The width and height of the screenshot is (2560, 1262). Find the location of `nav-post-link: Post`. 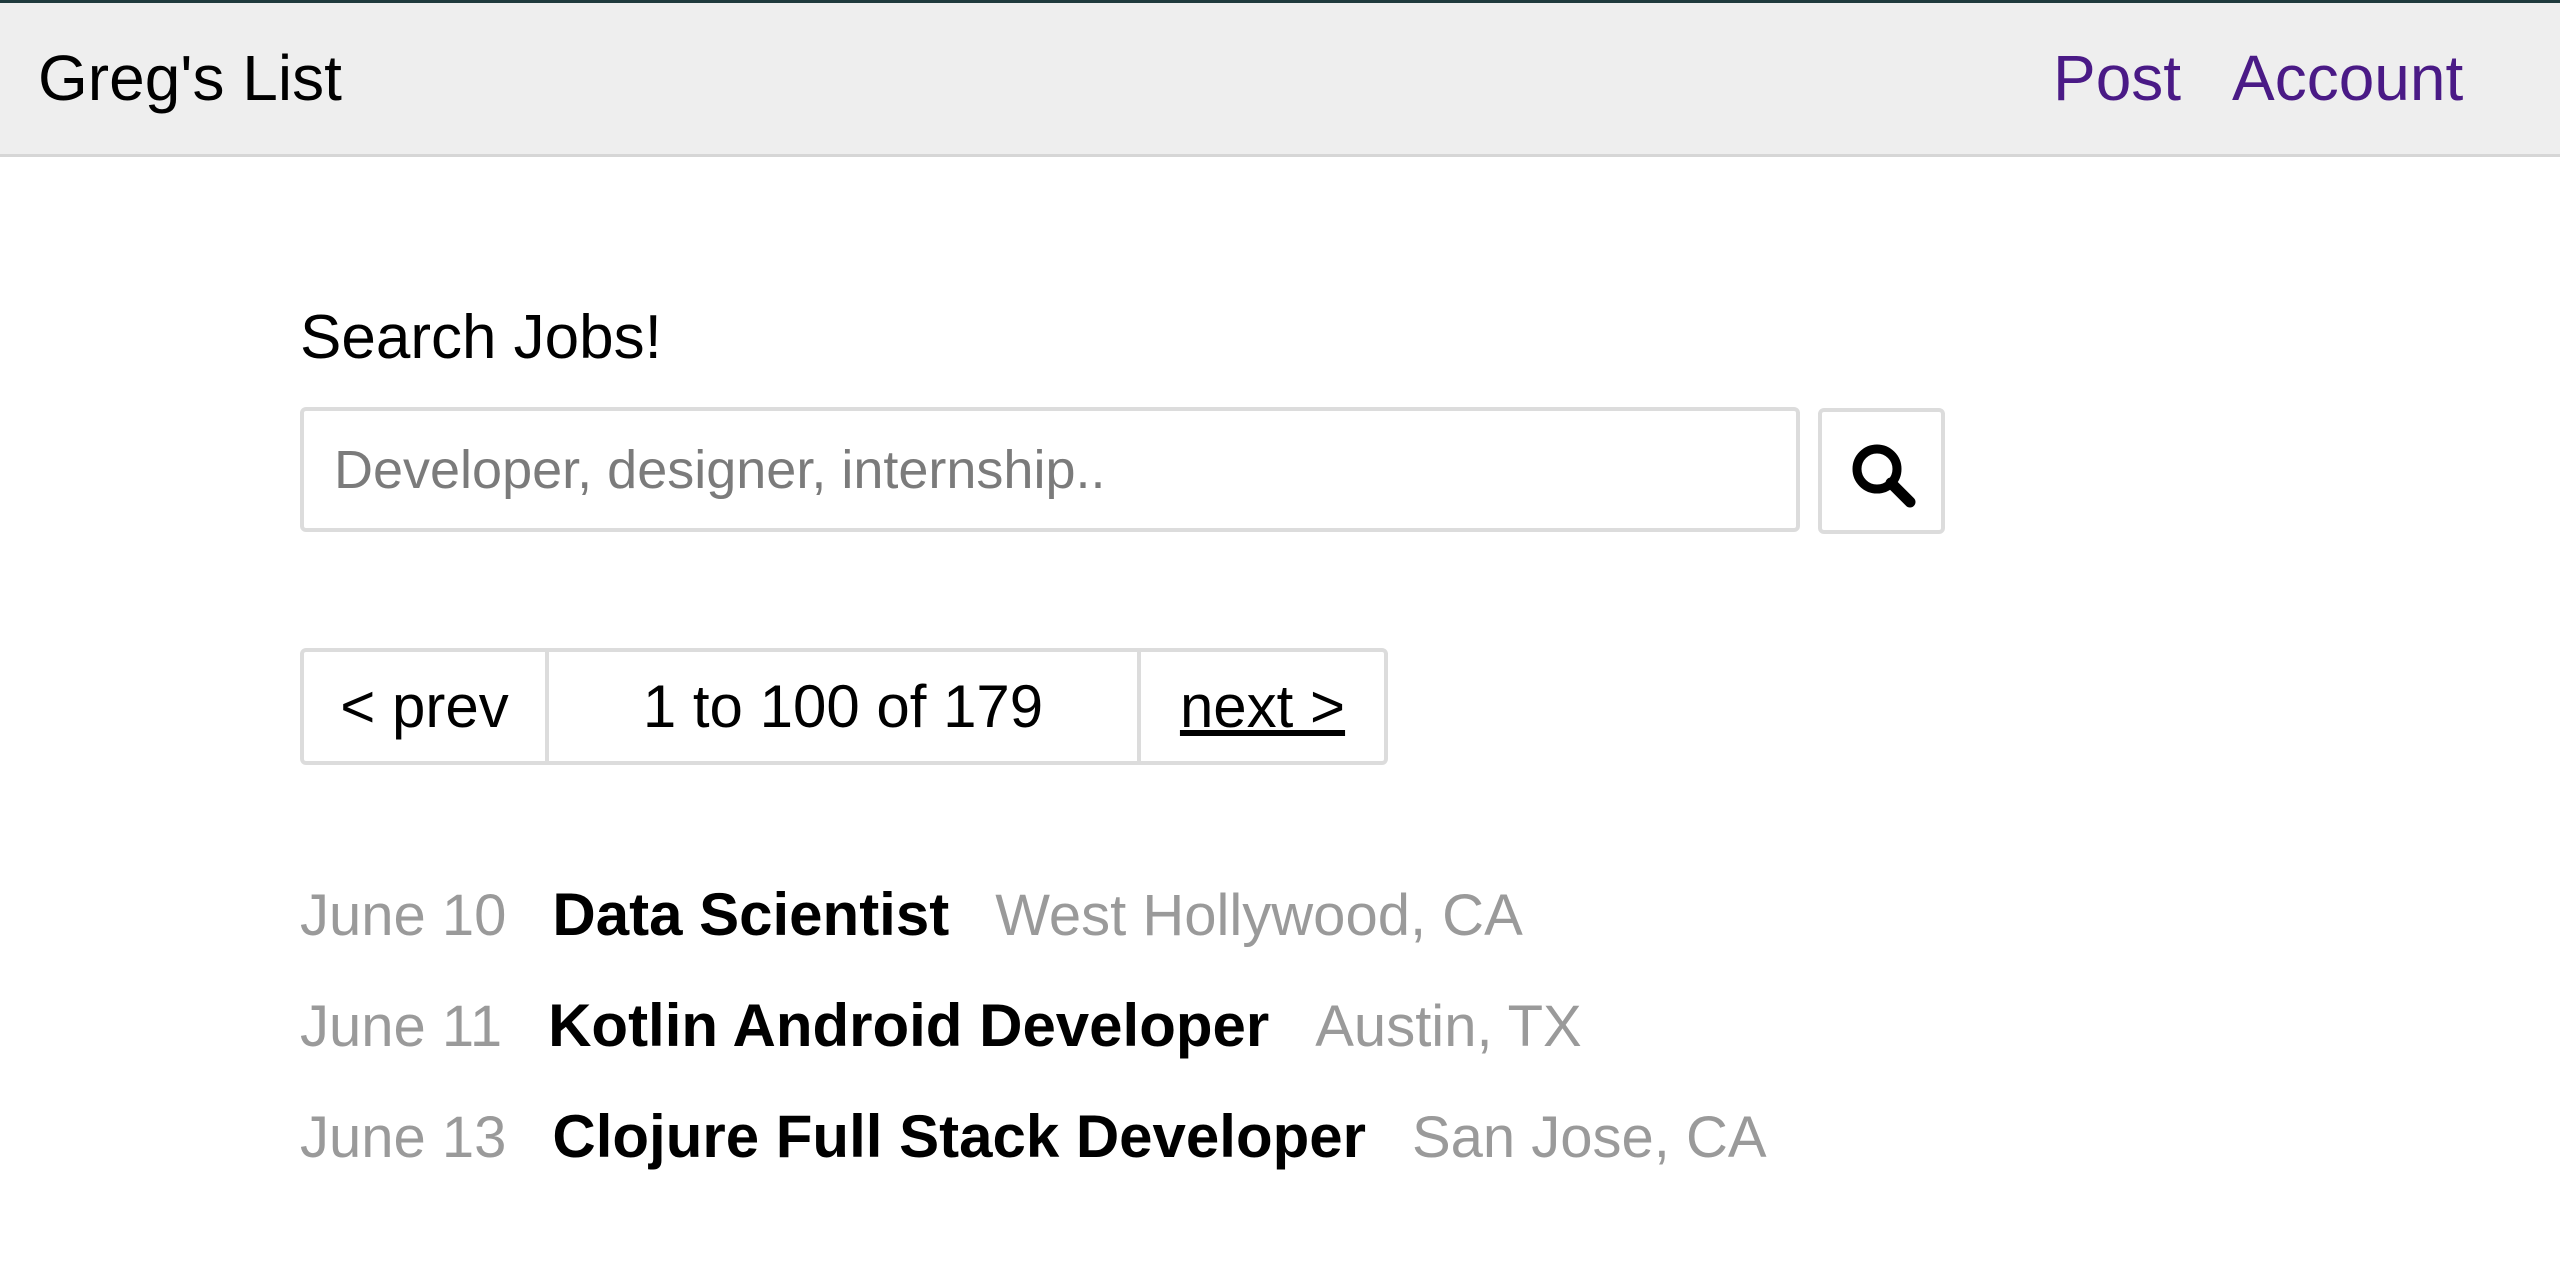

nav-post-link: Post is located at coordinates (2117, 78).